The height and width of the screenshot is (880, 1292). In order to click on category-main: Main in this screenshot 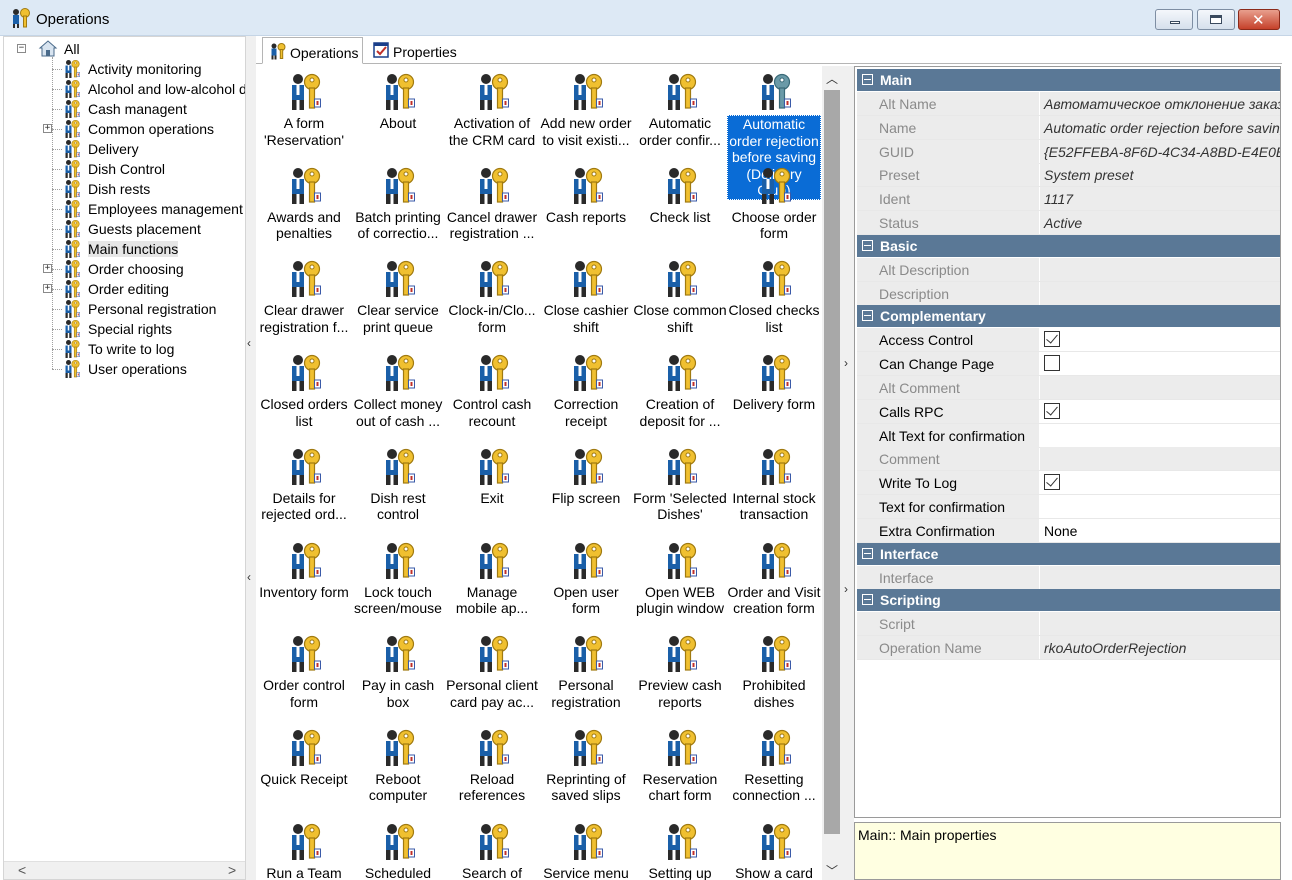, I will do `click(1068, 80)`.